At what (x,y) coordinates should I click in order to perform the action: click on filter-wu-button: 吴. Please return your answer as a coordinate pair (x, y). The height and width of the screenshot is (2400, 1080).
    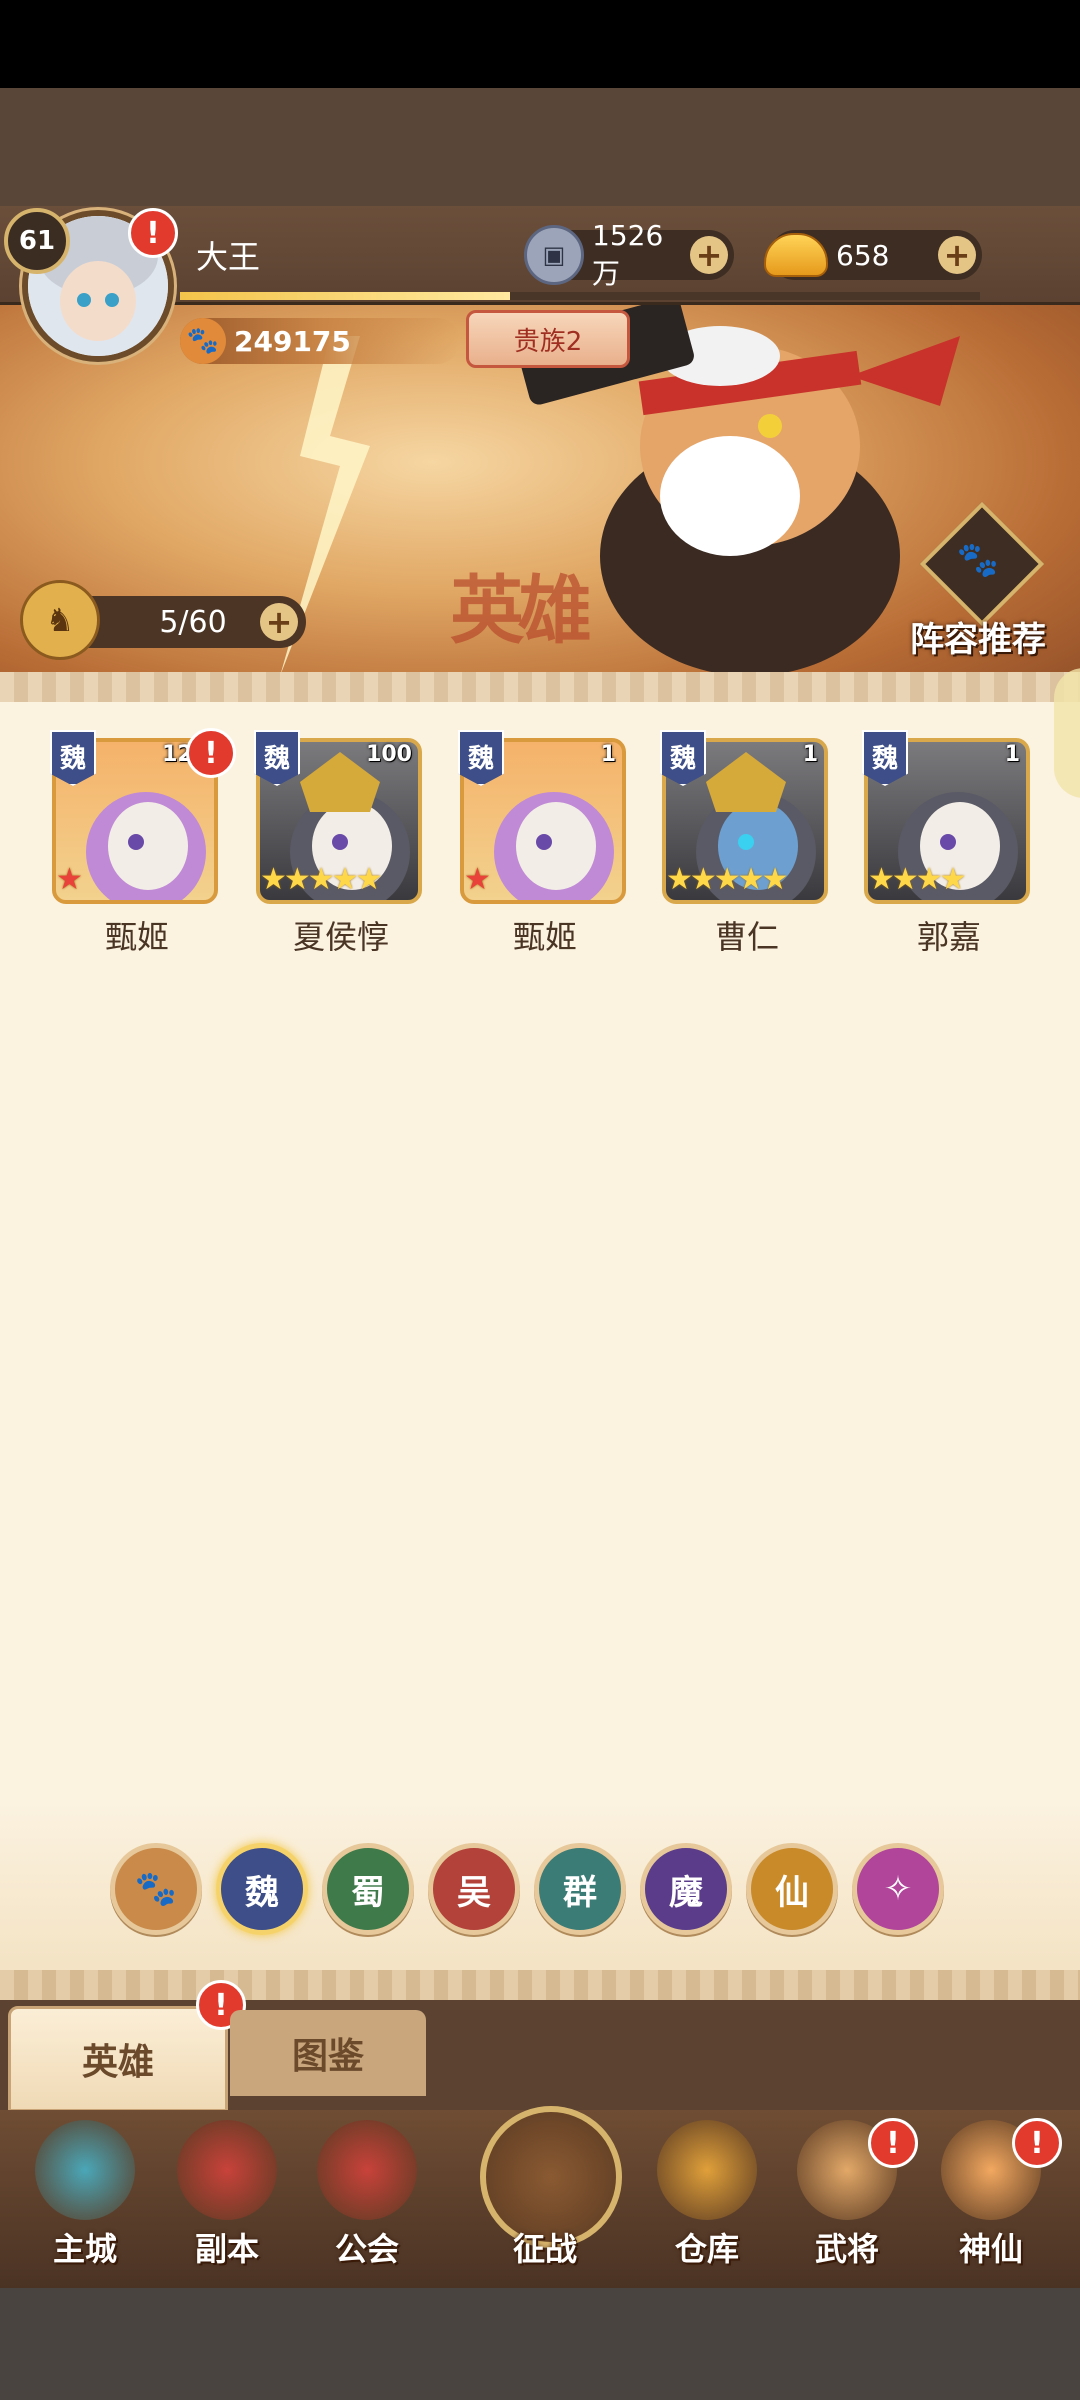
    Looking at the image, I should click on (474, 1889).